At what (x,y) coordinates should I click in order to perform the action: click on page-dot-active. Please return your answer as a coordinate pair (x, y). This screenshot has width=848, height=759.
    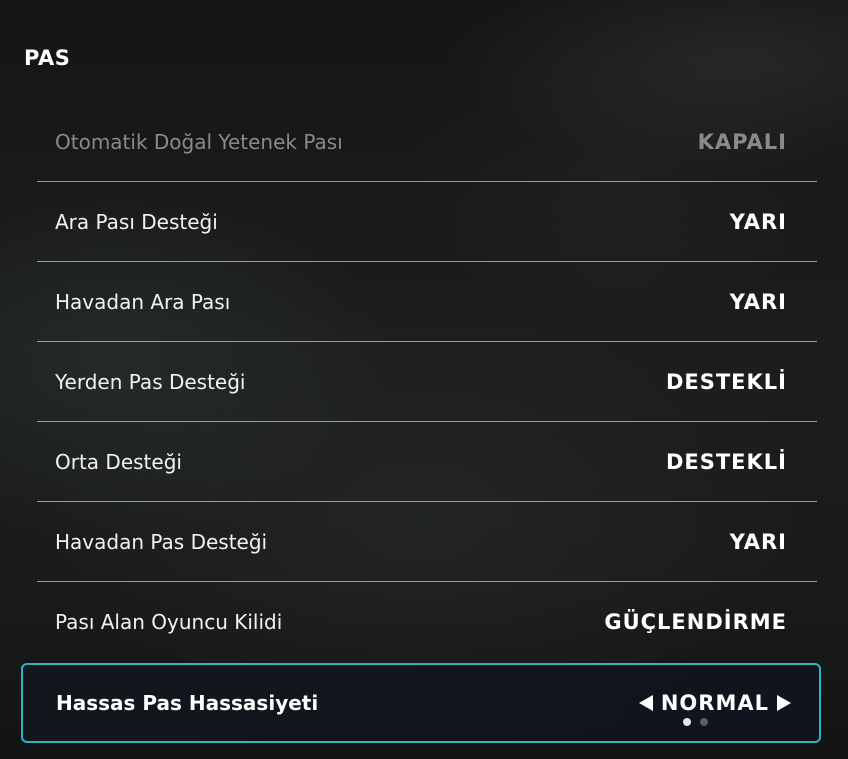
    Looking at the image, I should click on (687, 722).